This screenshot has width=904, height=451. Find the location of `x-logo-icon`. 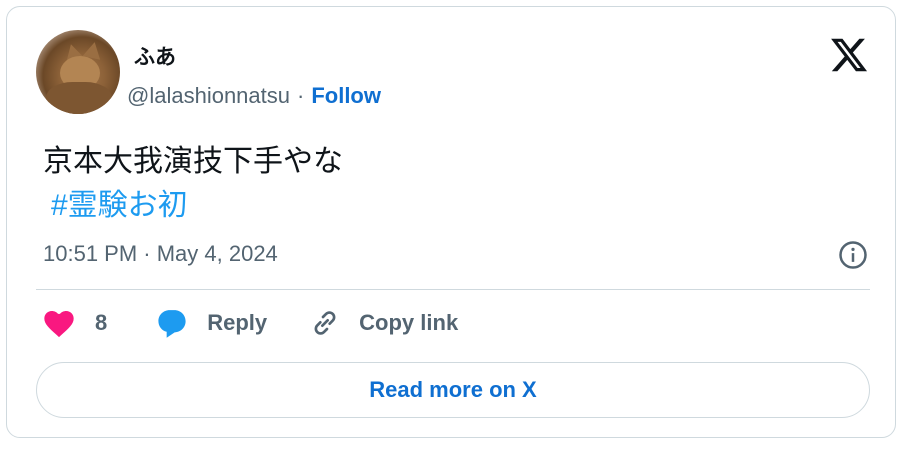

x-logo-icon is located at coordinates (849, 55).